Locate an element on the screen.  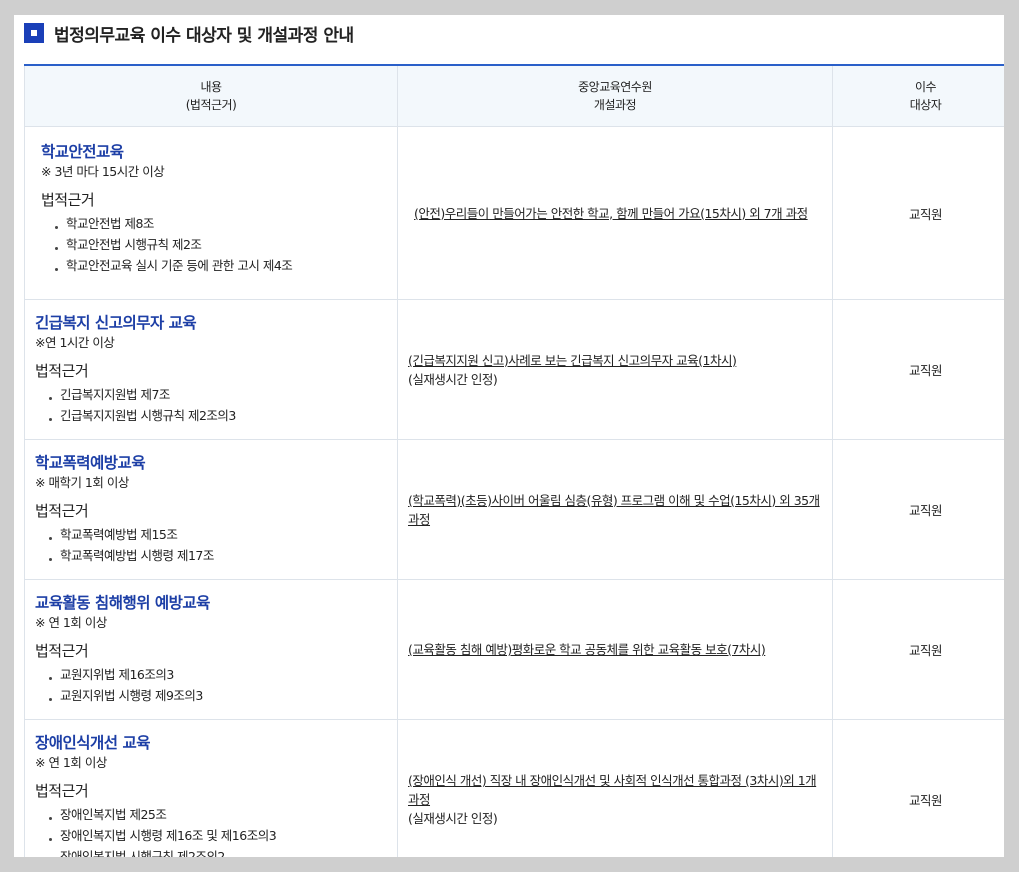
course-cell: (교육활동 침해 예방)평화로운 학교 공동체를 위한 교육활동 보호(7차시) is located at coordinates (615, 649).